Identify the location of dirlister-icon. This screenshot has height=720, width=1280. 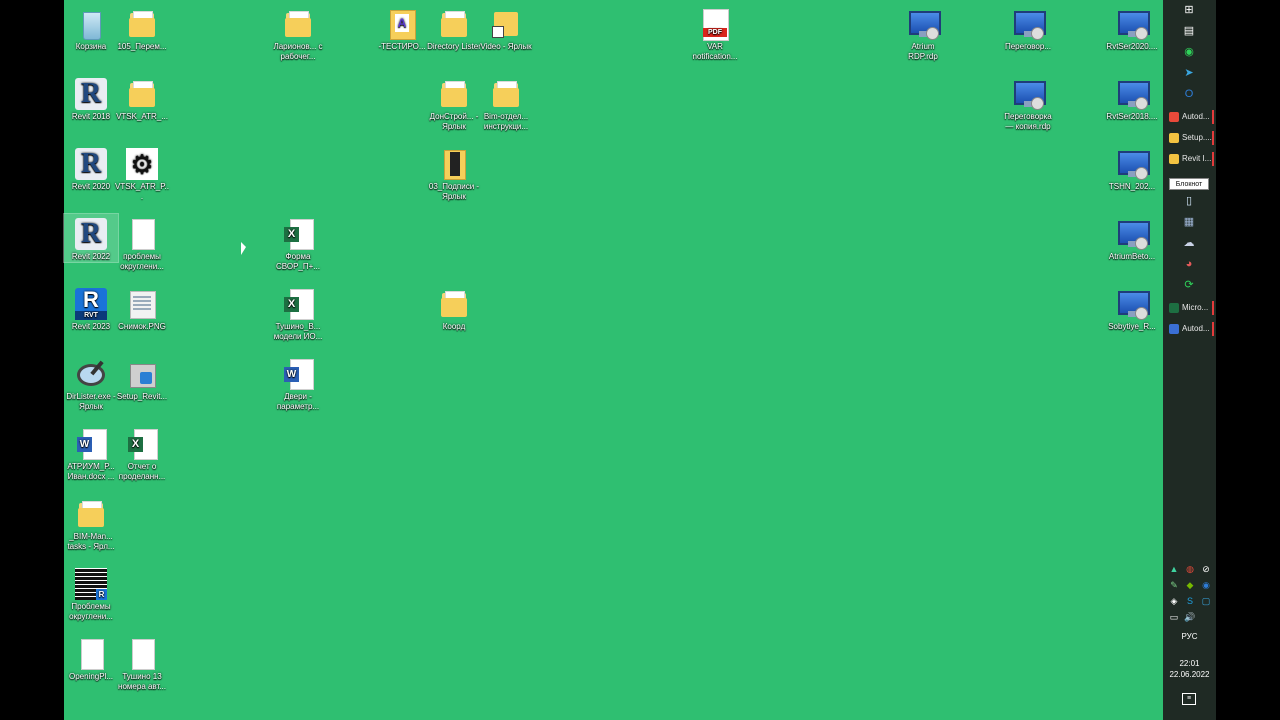
(91, 374).